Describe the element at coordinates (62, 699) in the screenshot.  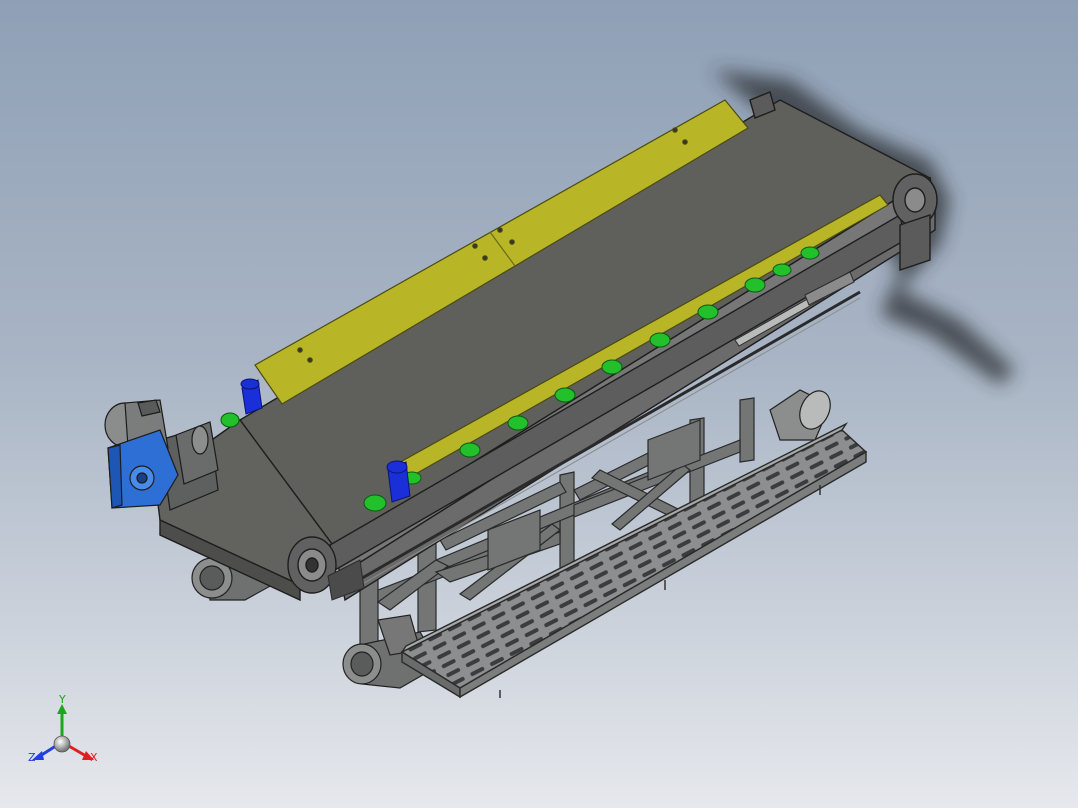
I see `triad-y-label: Y` at that location.